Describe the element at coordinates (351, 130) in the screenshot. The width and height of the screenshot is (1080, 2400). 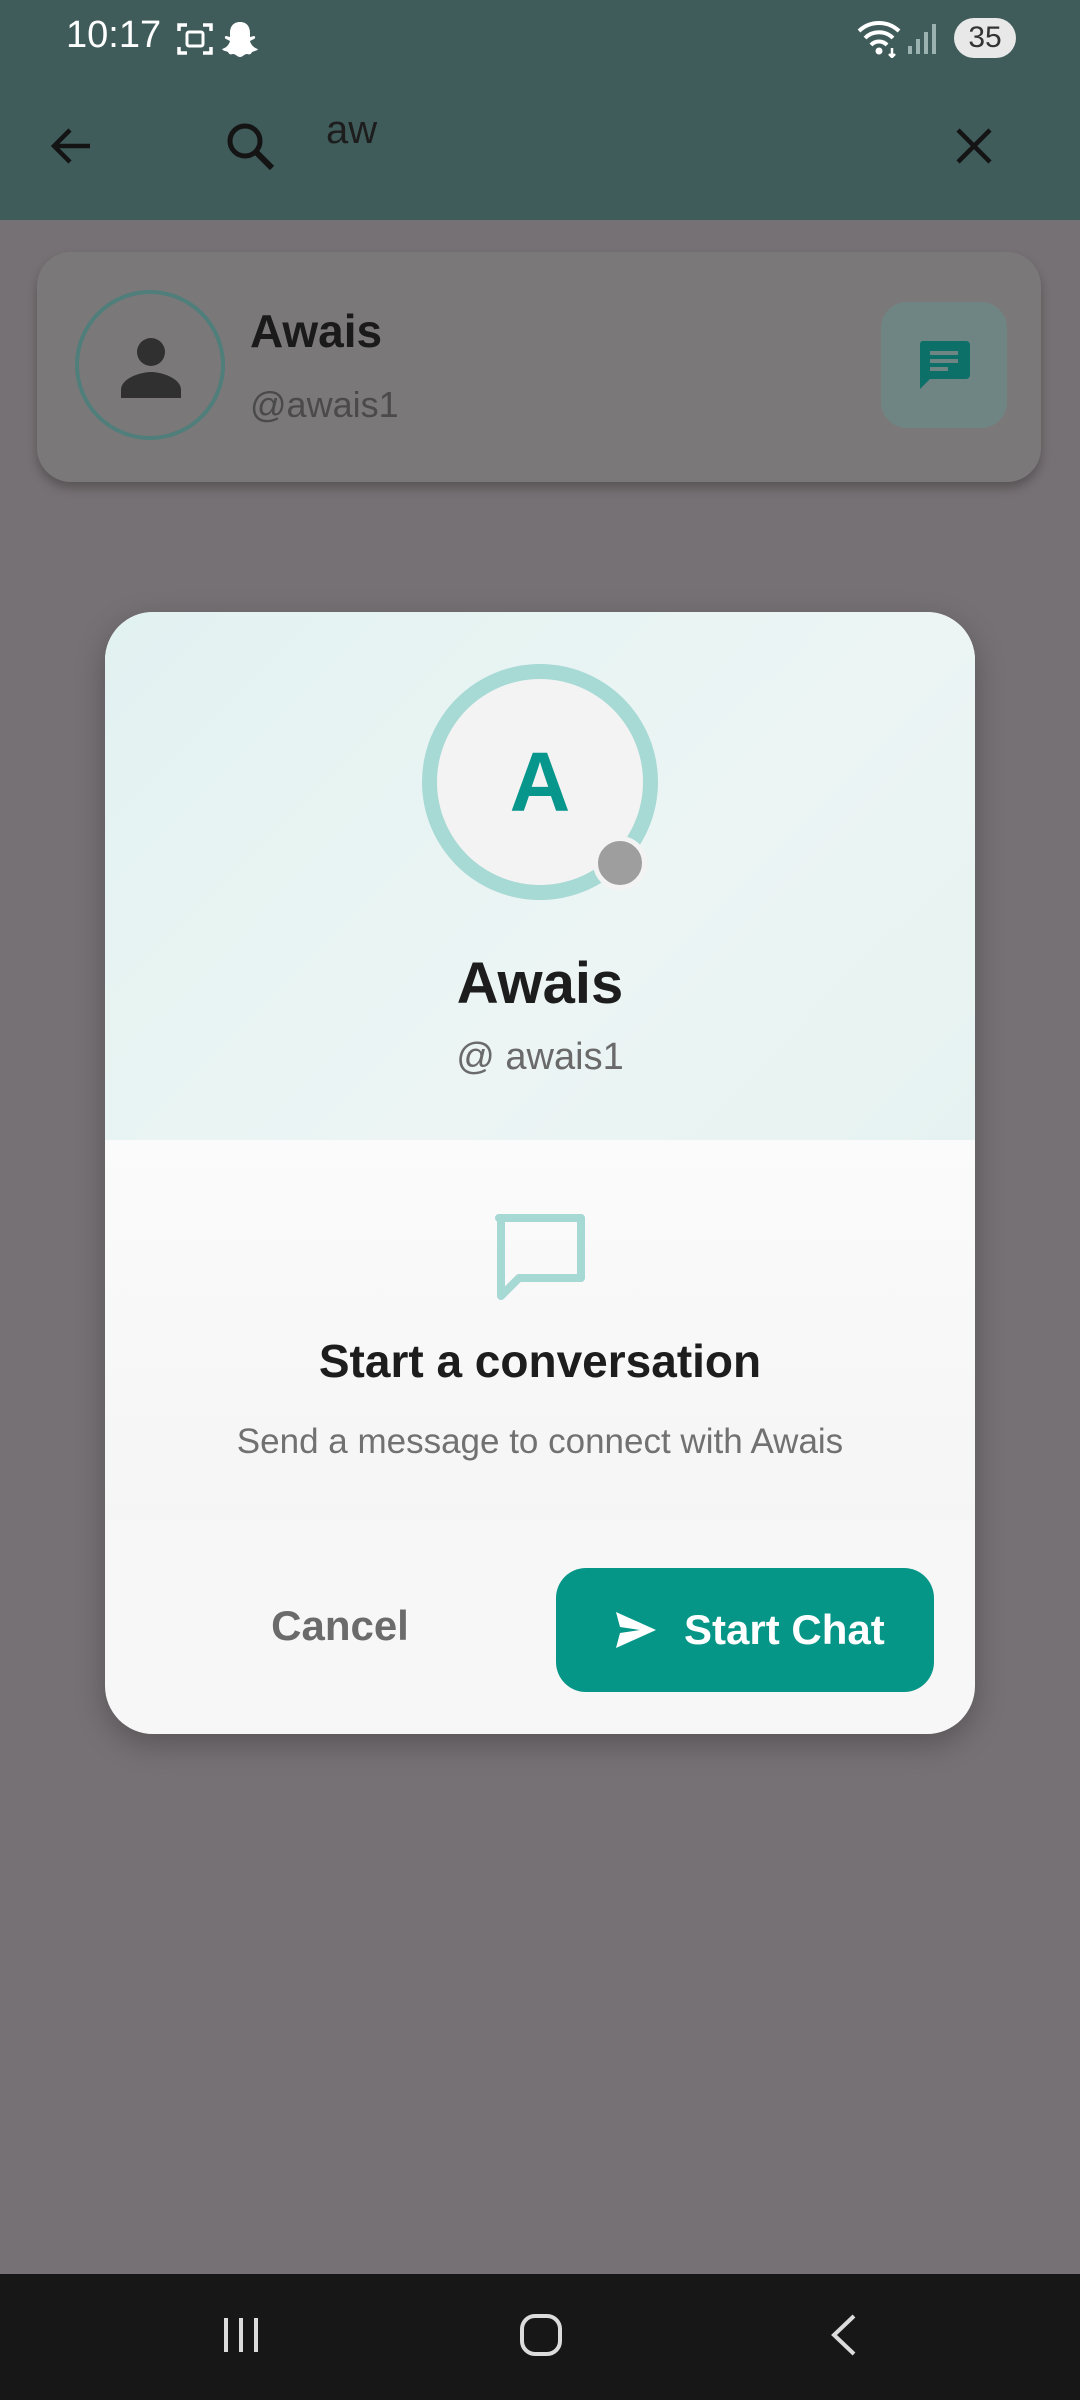
I see `search-input: aw` at that location.